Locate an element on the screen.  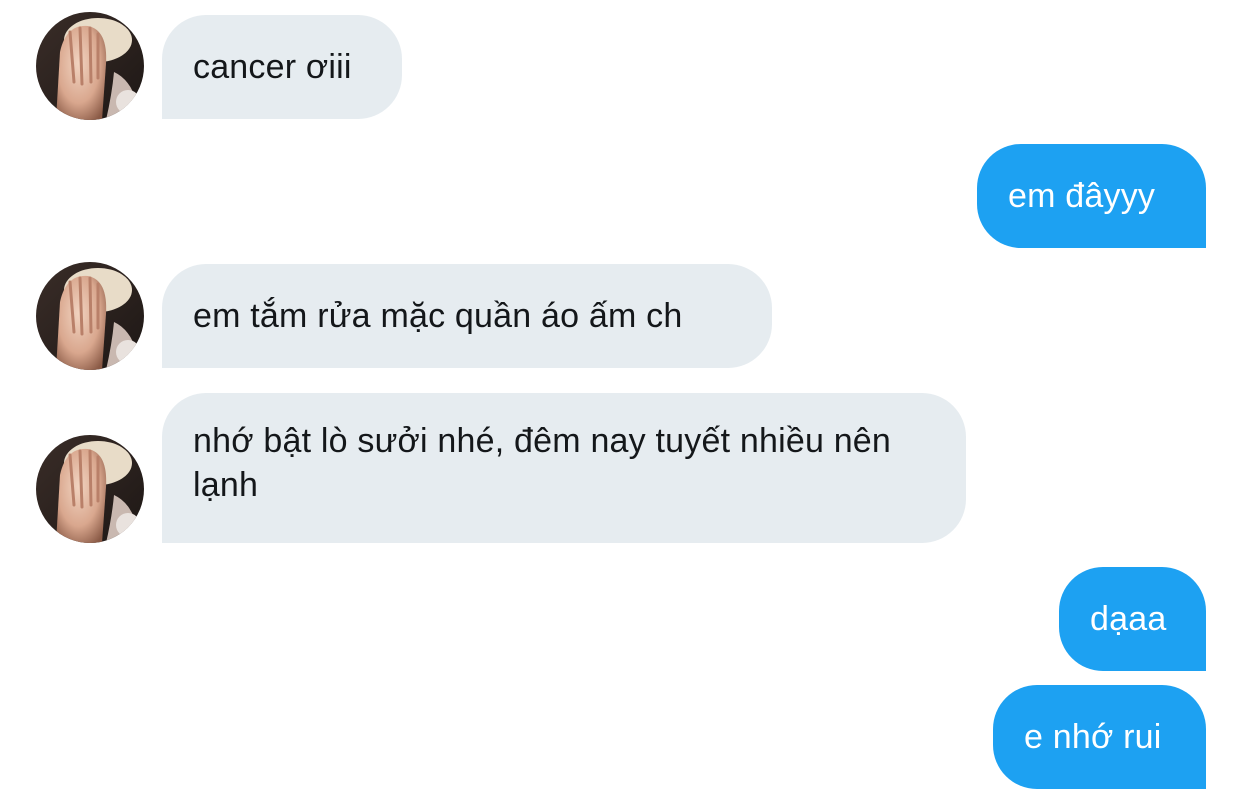
message-text: e nhớ rui is located at coordinates (1093, 737).